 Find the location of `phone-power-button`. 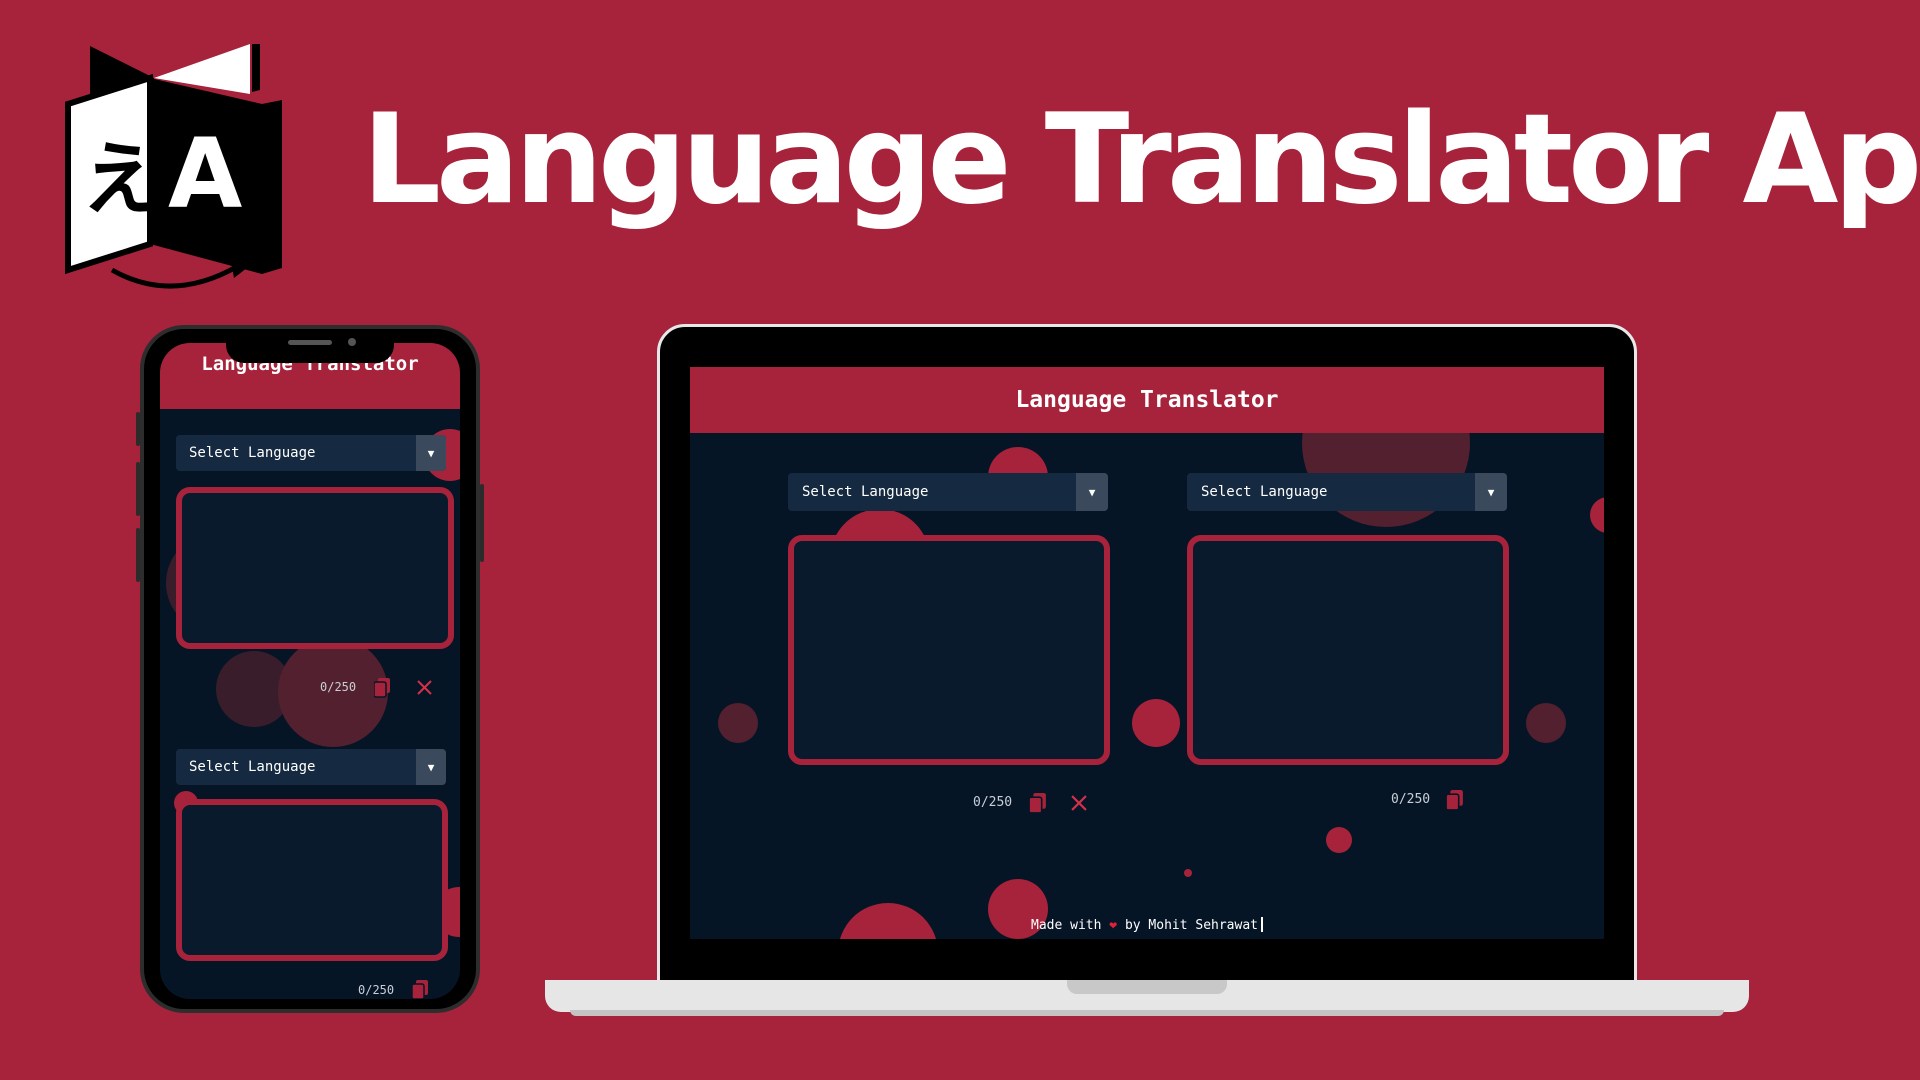

phone-power-button is located at coordinates (482, 523).